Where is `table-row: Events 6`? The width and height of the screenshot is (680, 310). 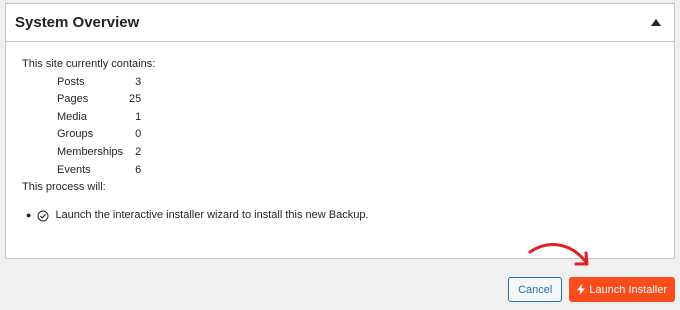 table-row: Events 6 is located at coordinates (99, 171).